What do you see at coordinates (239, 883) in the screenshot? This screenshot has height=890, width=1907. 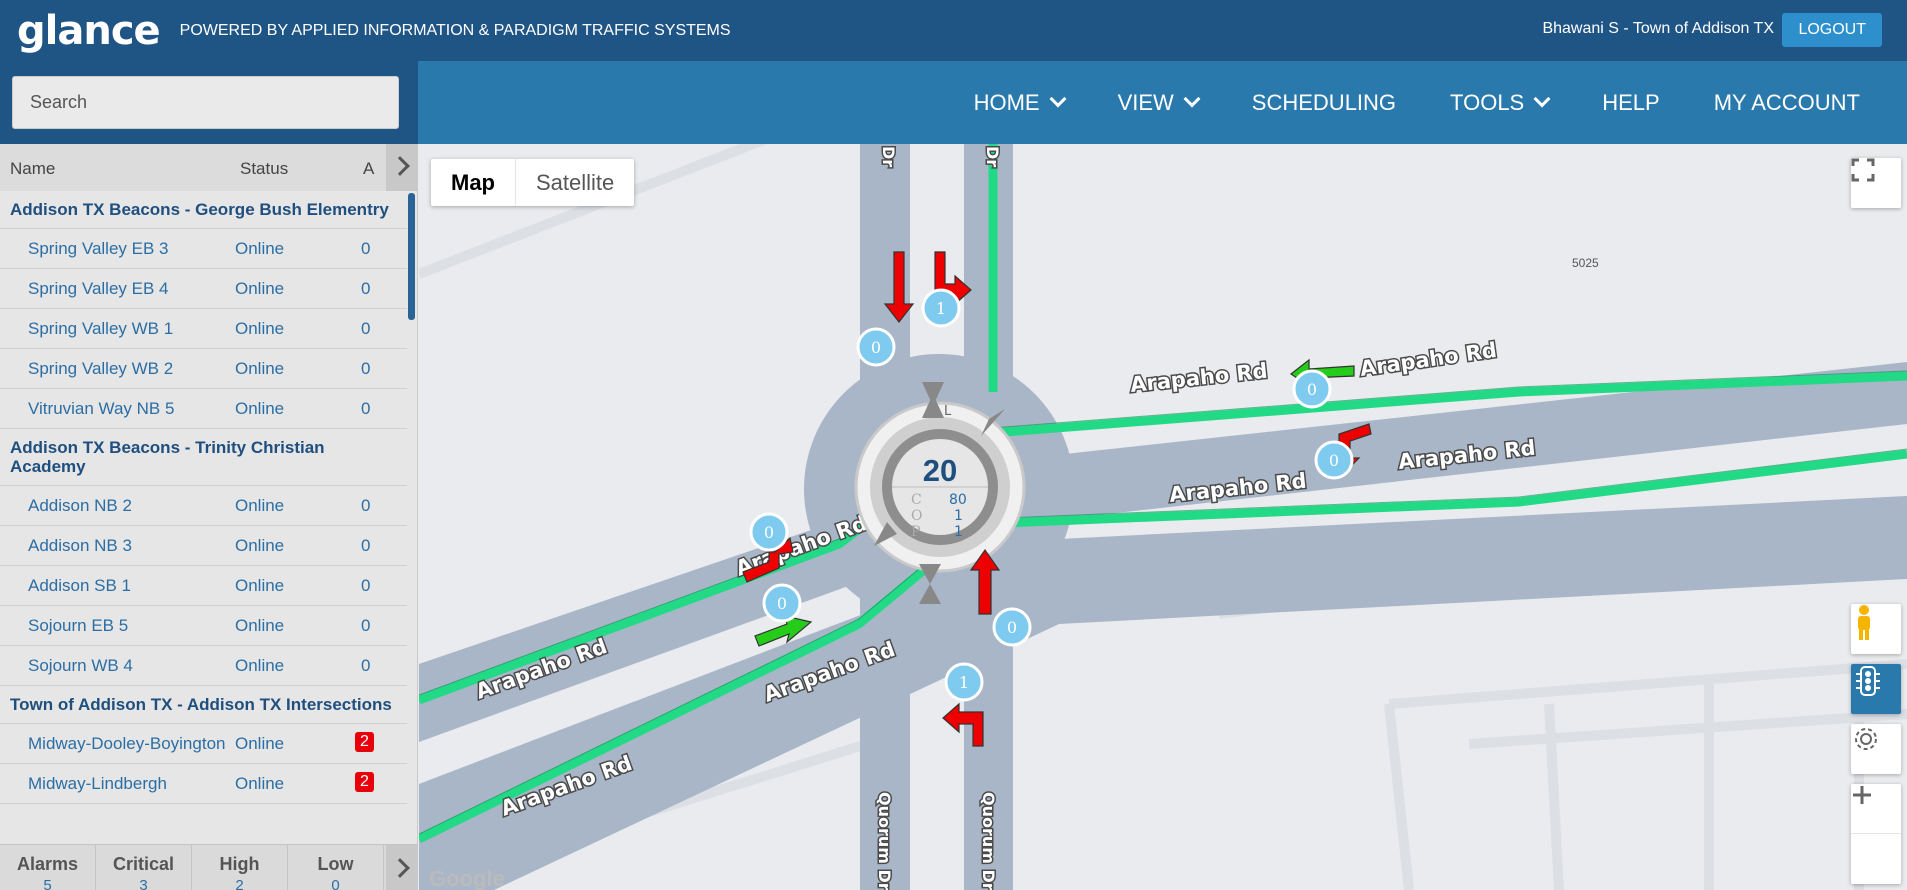 I see `summary-value: 2` at bounding box center [239, 883].